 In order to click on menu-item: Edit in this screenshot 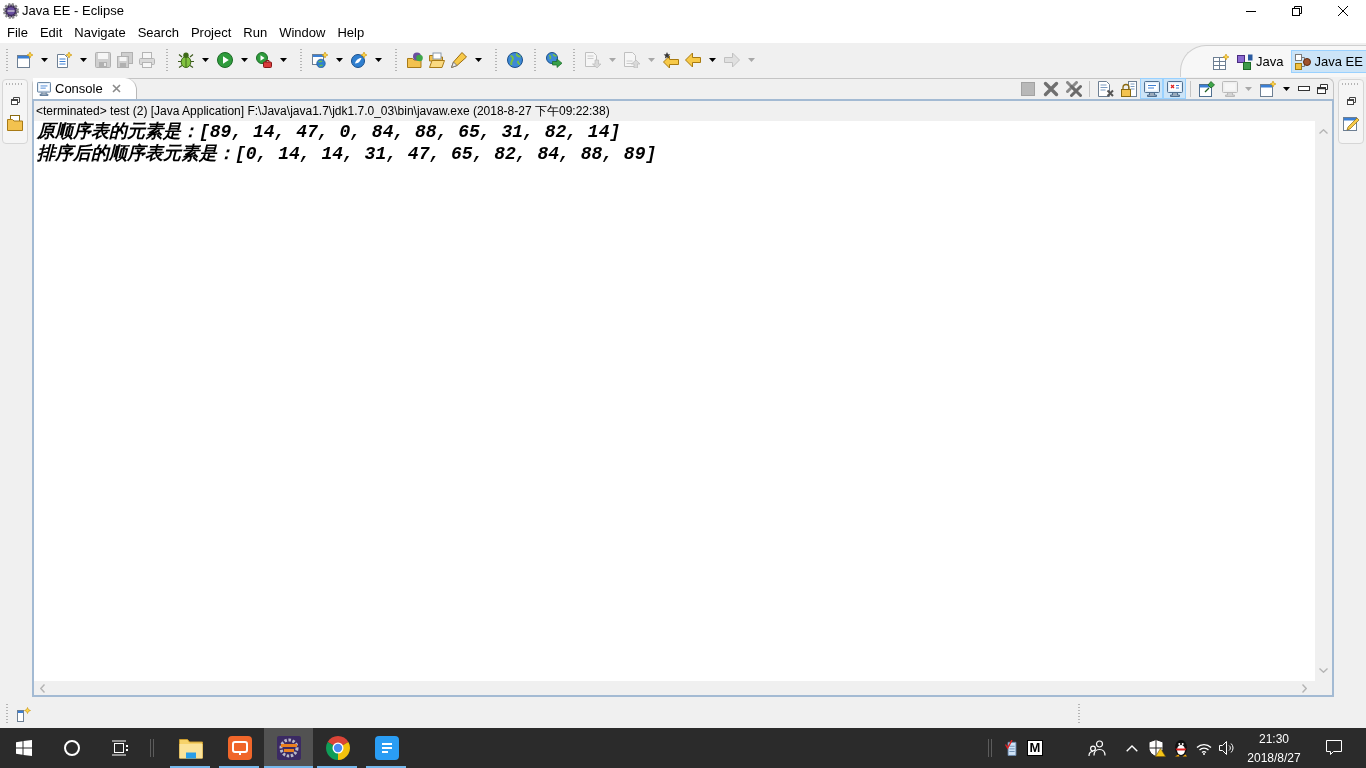, I will do `click(51, 32)`.